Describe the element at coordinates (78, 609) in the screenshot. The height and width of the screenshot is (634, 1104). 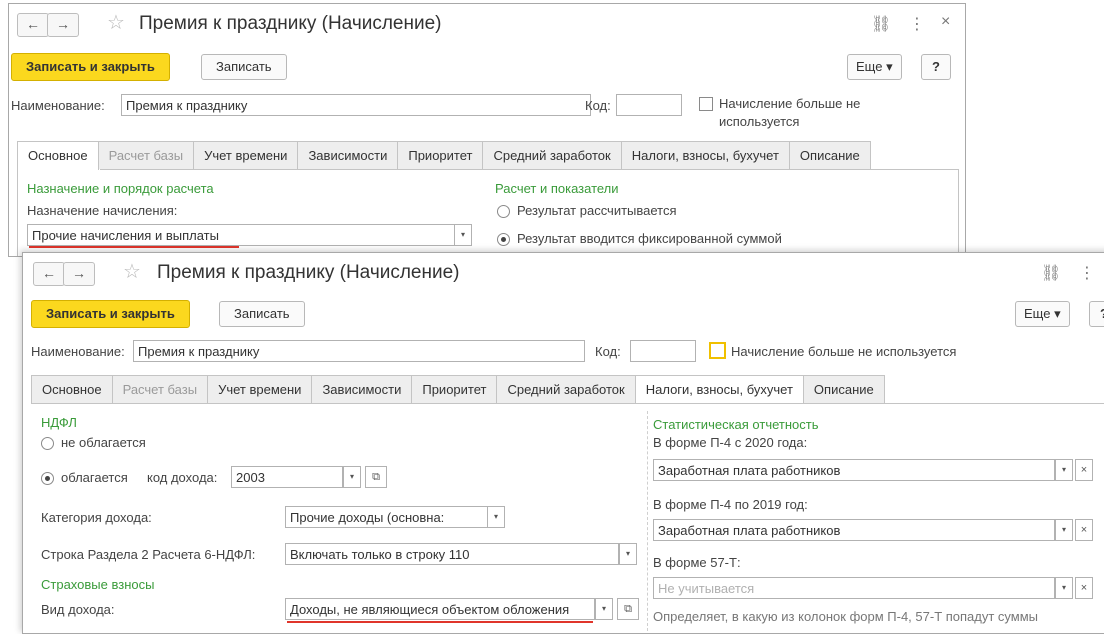
I see `income-type-label: Вид дохода:` at that location.